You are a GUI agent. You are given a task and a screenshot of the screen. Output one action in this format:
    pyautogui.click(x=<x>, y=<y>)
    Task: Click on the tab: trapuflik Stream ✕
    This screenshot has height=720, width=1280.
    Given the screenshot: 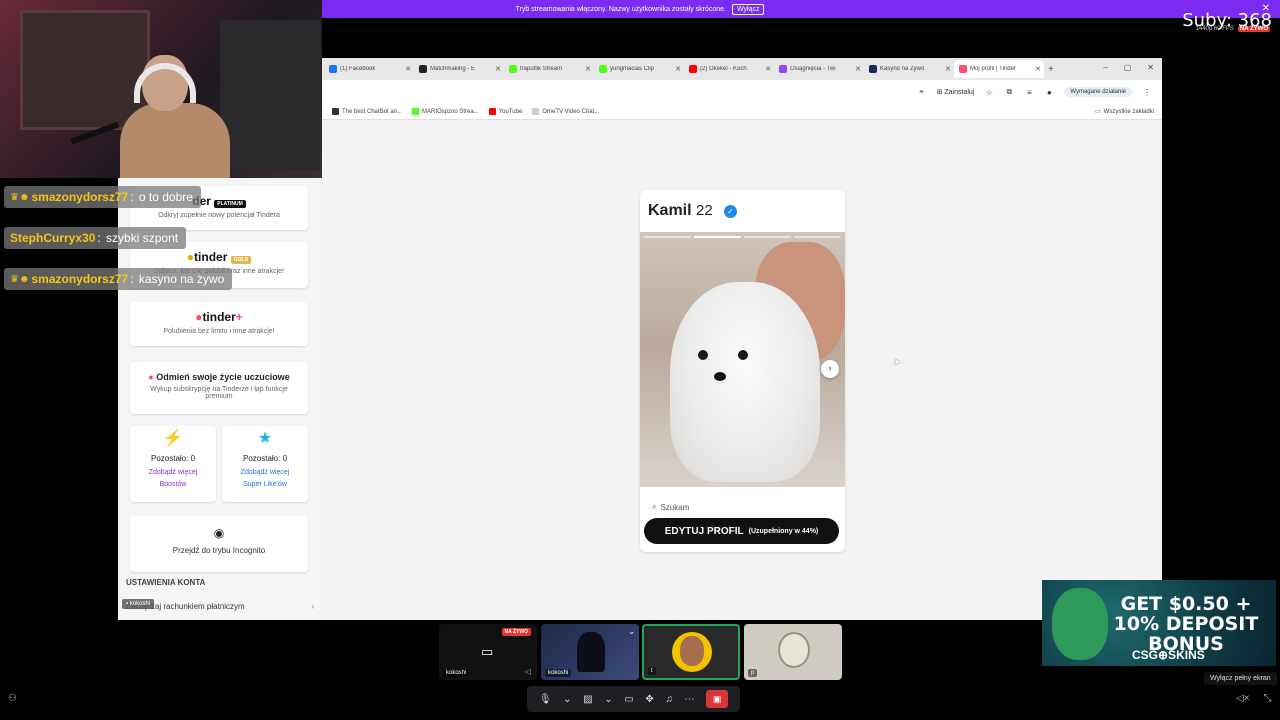 What is the action you would take?
    pyautogui.click(x=549, y=69)
    